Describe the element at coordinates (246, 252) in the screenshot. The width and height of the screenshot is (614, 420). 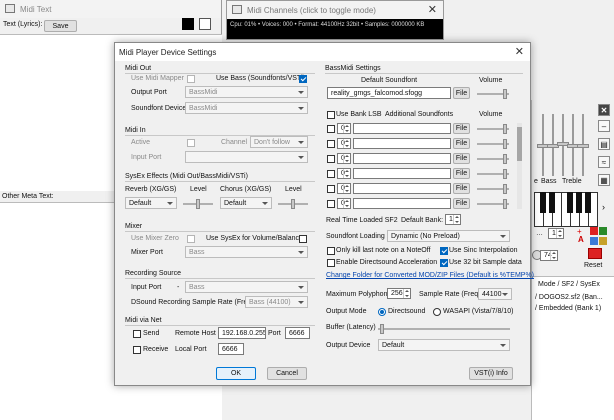
I see `mixer-port-select: Bass` at that location.